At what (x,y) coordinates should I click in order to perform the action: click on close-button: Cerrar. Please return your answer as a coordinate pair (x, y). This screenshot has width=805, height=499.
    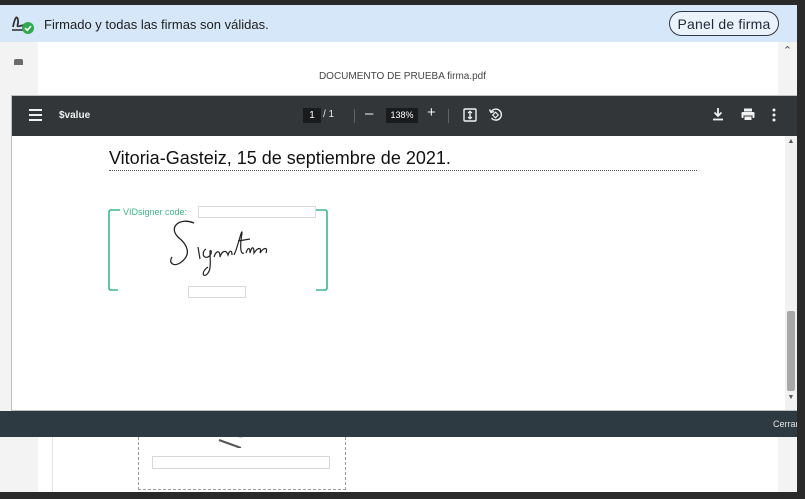
    Looking at the image, I should click on (786, 424).